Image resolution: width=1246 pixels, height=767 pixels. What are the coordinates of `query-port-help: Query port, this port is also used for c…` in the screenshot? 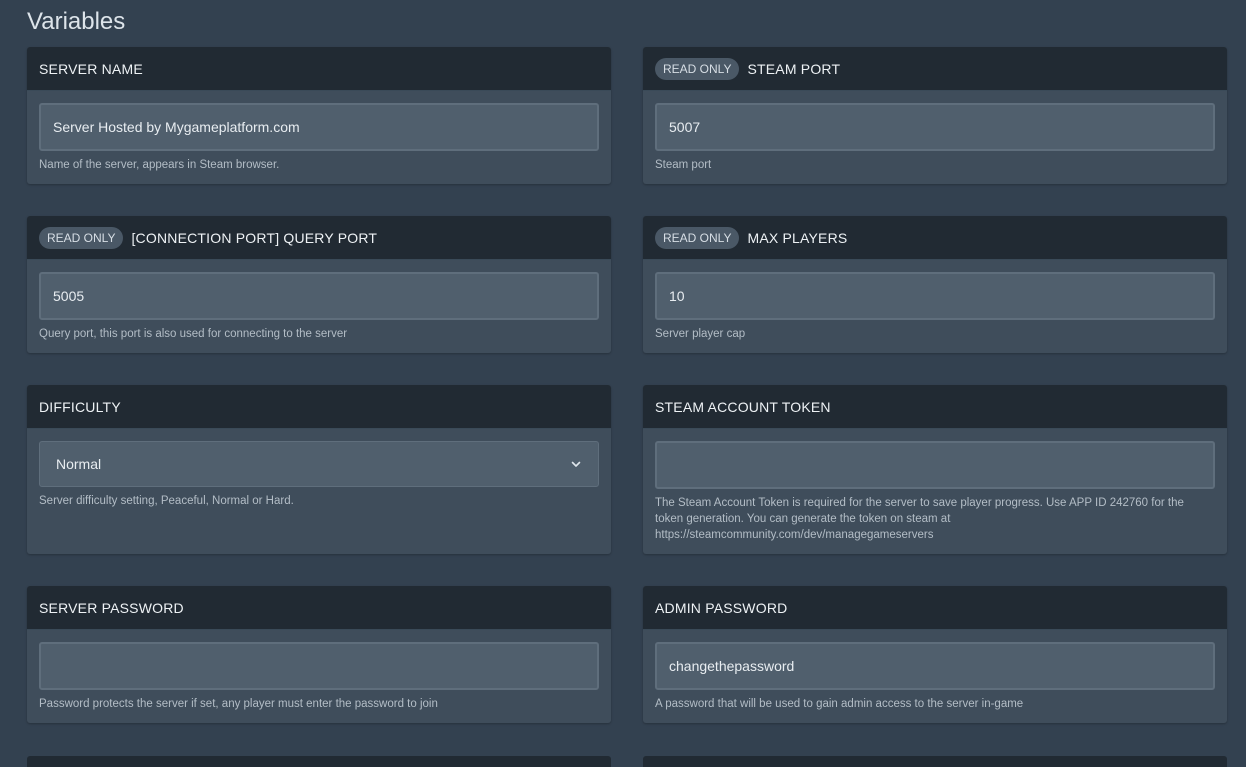 It's located at (193, 334).